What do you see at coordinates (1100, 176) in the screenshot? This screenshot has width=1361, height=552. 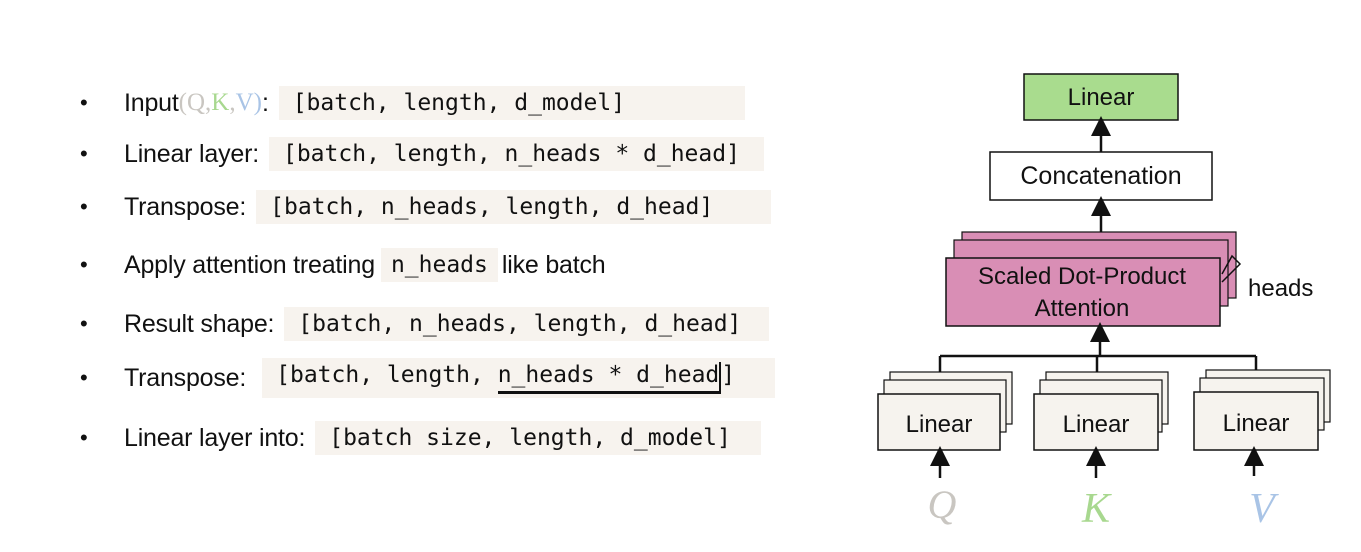 I see `concatenation-label: Concatenation` at bounding box center [1100, 176].